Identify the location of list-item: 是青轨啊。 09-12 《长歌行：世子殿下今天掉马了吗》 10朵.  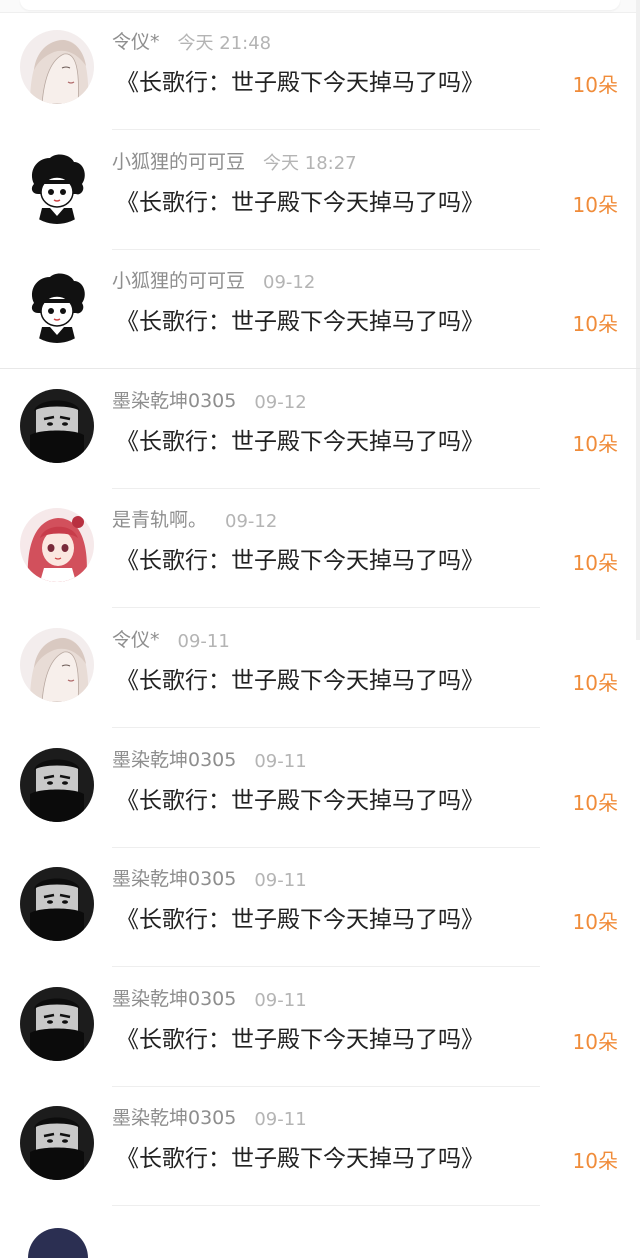
(320, 548).